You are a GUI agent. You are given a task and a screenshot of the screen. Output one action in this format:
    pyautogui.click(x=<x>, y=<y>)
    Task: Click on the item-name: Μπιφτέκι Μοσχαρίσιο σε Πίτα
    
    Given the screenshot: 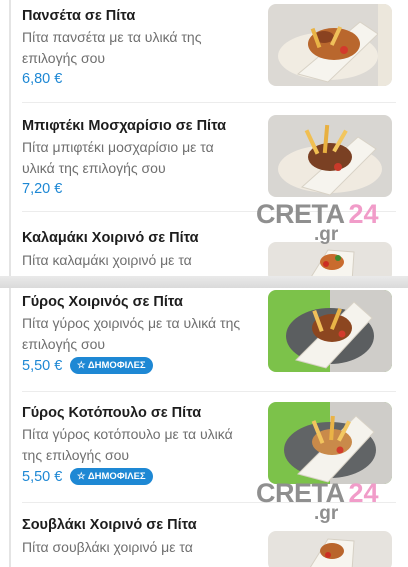 What is the action you would take?
    pyautogui.click(x=124, y=126)
    